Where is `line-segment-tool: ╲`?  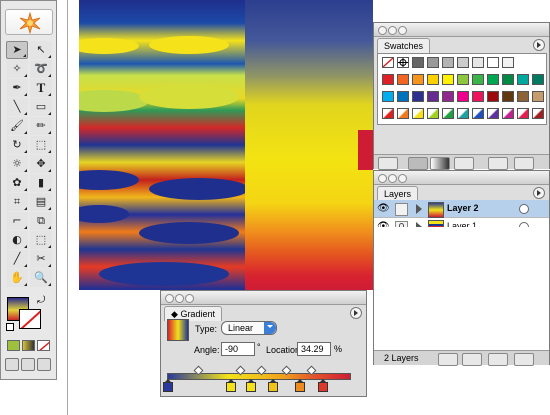 line-segment-tool: ╲ is located at coordinates (17, 107).